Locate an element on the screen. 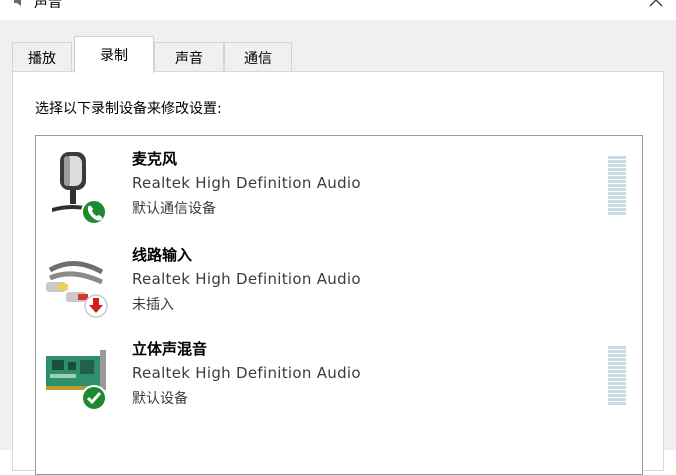  default-check-icon is located at coordinates (94, 398).